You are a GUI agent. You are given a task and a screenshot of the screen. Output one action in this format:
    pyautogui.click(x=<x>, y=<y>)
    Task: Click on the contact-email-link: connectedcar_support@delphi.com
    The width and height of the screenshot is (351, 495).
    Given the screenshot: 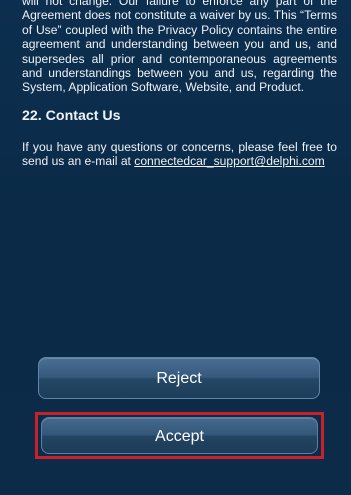 What is the action you would take?
    pyautogui.click(x=229, y=161)
    